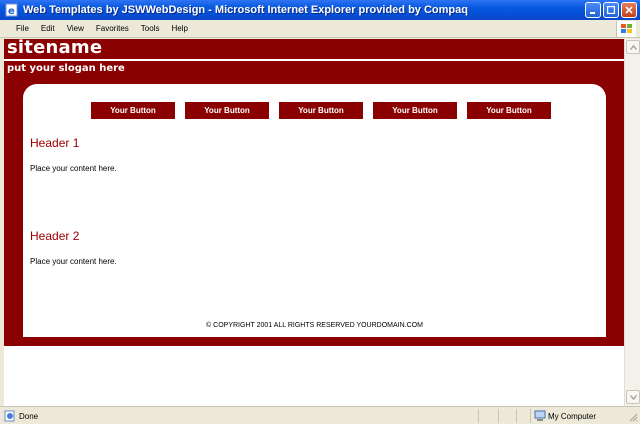  What do you see at coordinates (51, 28) in the screenshot?
I see `menu-edit: Edit` at bounding box center [51, 28].